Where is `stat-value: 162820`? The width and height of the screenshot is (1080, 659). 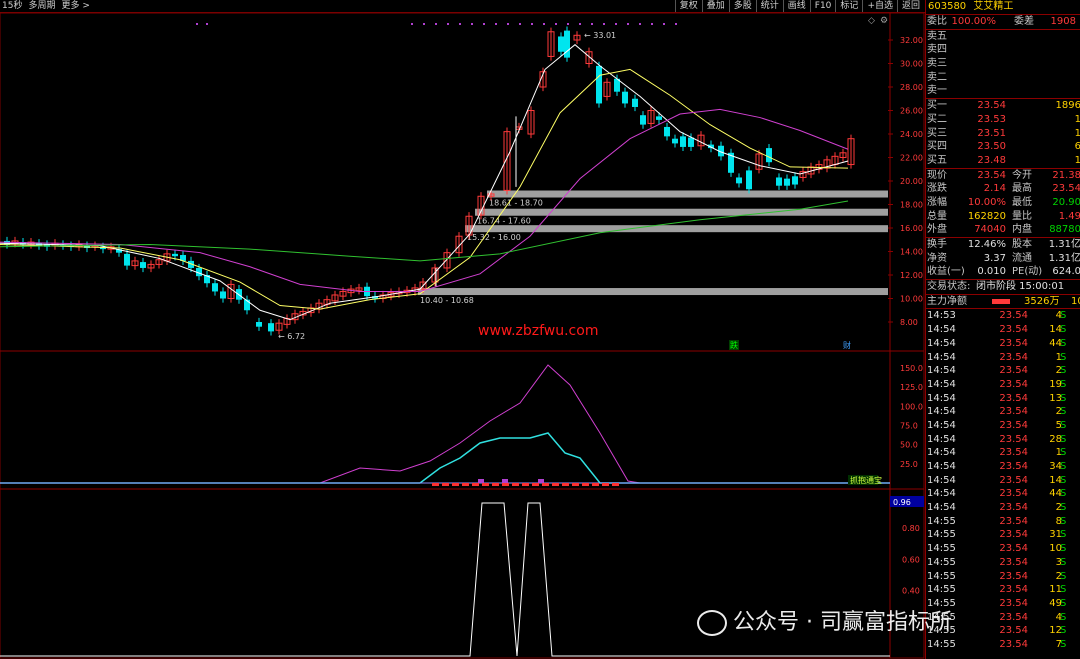 stat-value: 162820 is located at coordinates (986, 216).